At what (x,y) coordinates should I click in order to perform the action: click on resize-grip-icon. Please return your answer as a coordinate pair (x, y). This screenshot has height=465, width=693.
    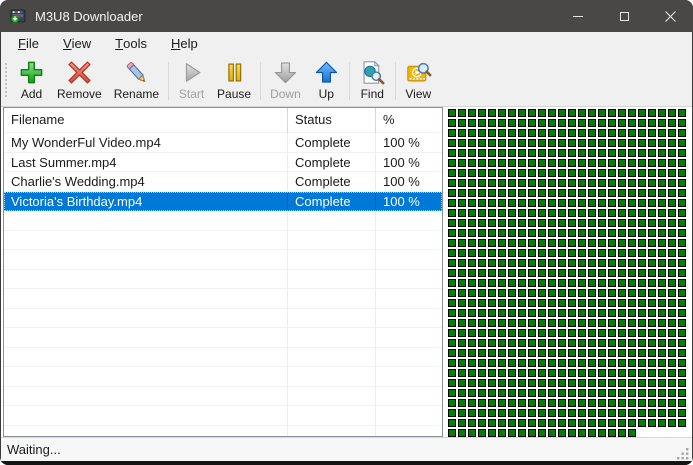
    Looking at the image, I should click on (682, 453).